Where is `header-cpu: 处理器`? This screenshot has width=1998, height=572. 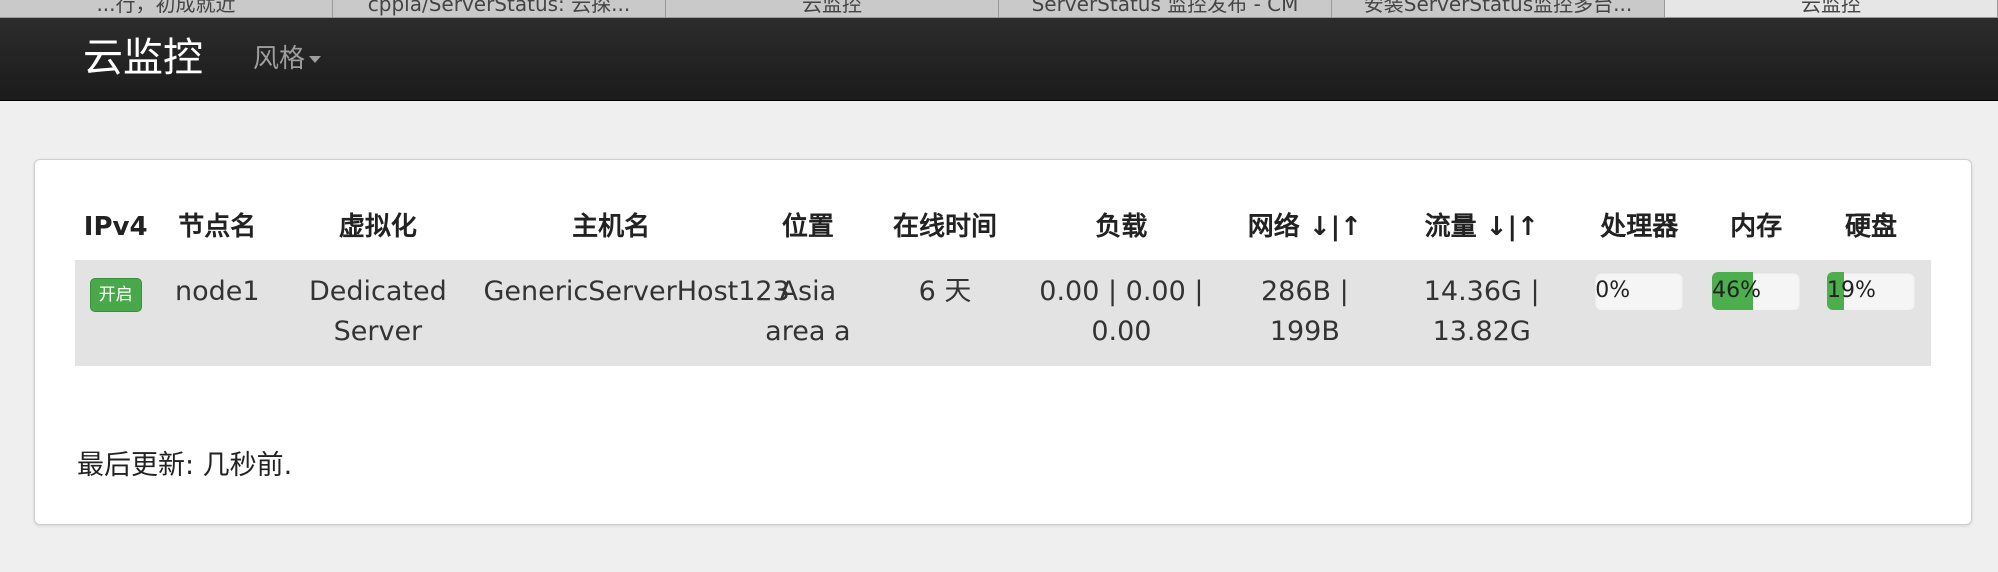
header-cpu: 处理器 is located at coordinates (1639, 234).